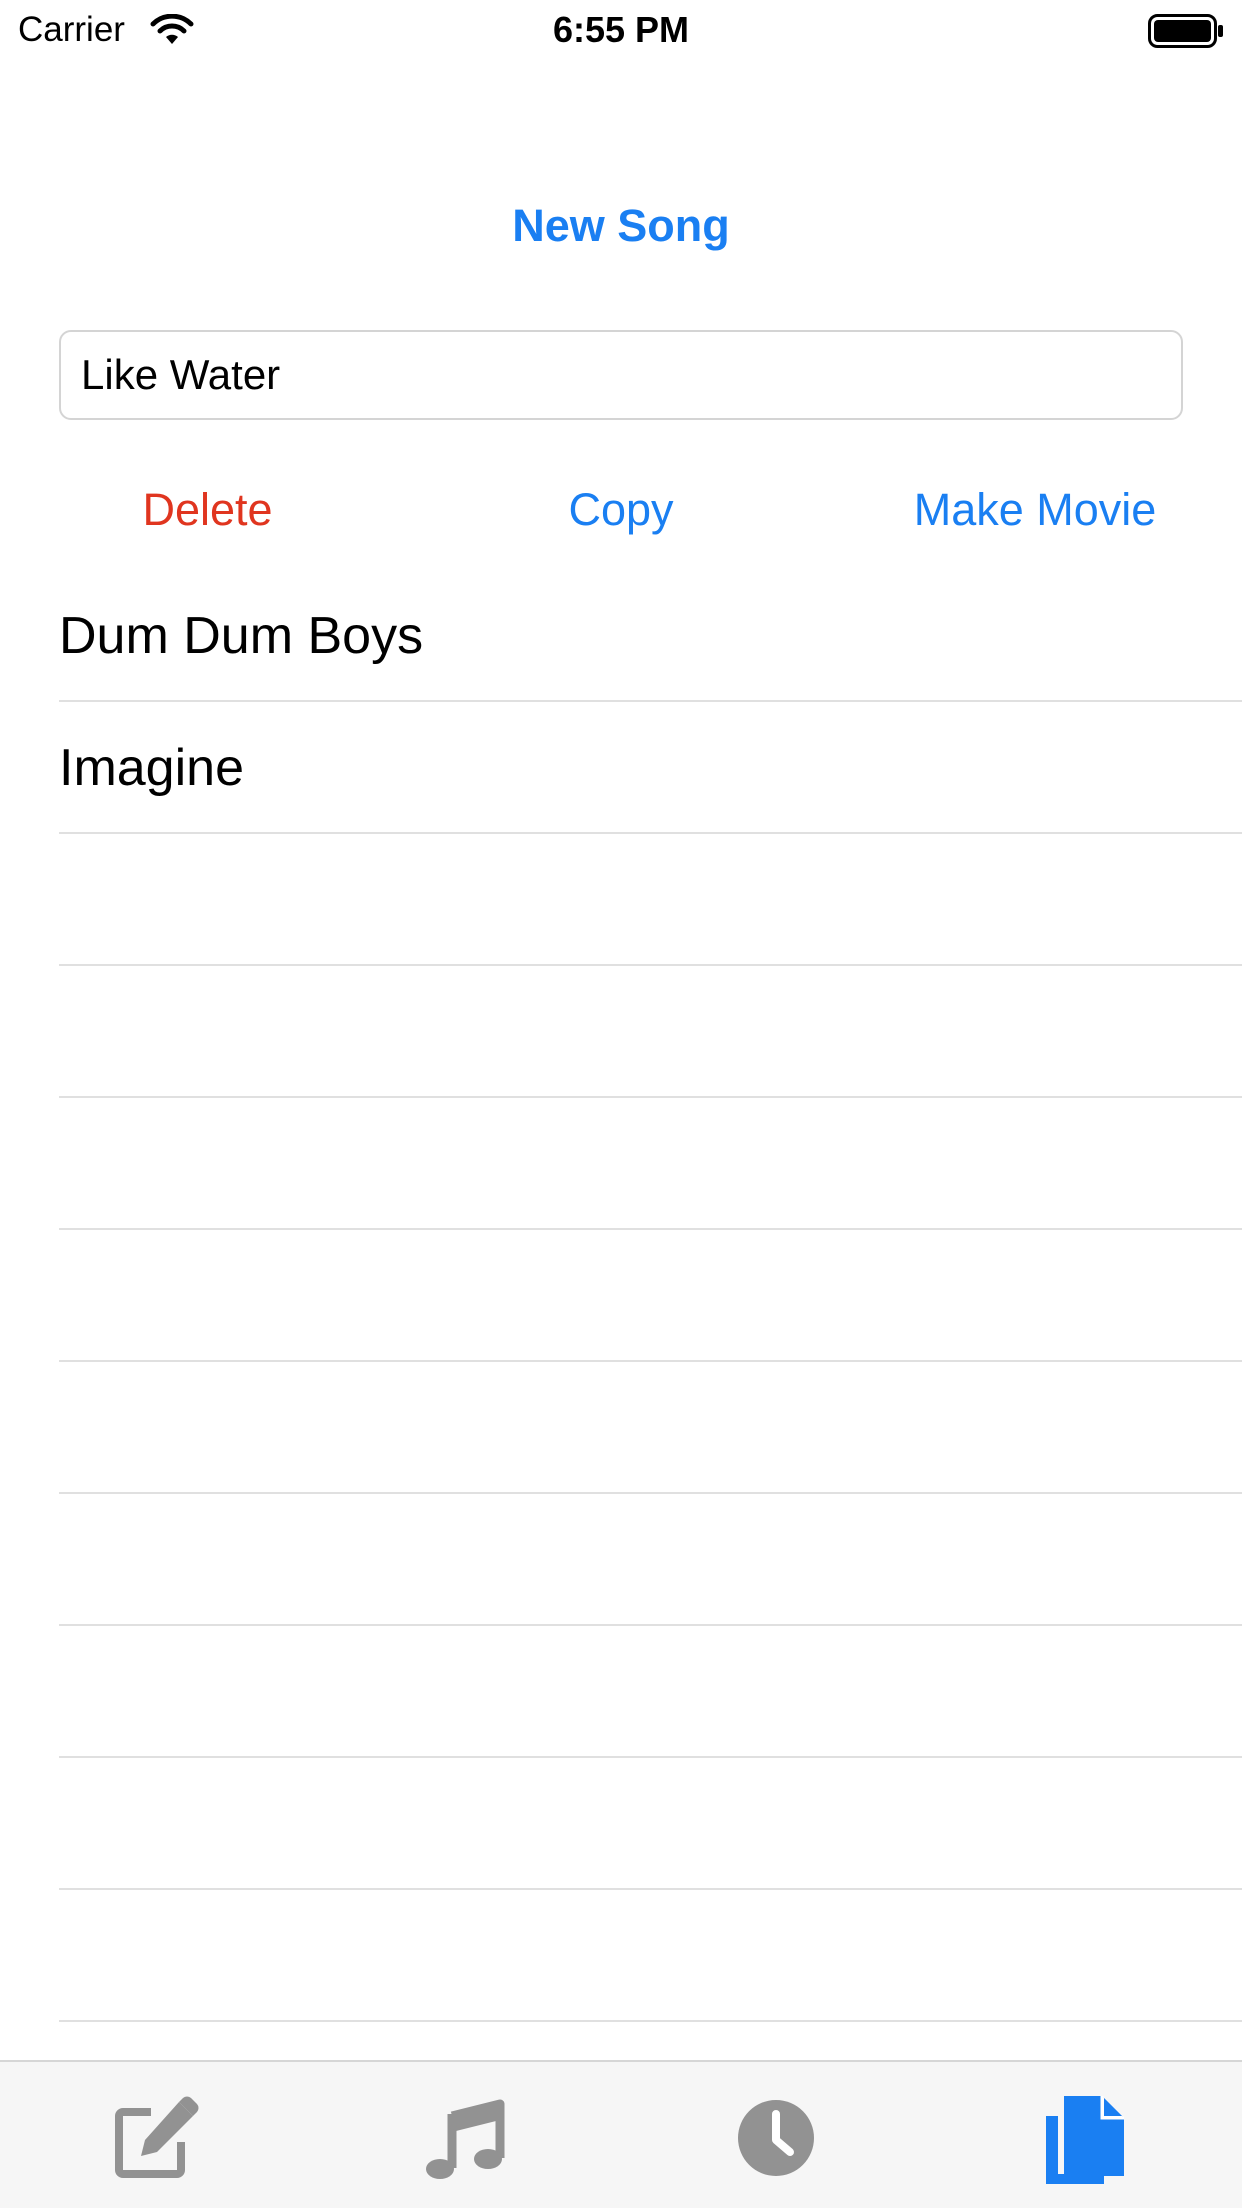 The height and width of the screenshot is (2208, 1242). What do you see at coordinates (650, 768) in the screenshot?
I see `list-item: Imagine` at bounding box center [650, 768].